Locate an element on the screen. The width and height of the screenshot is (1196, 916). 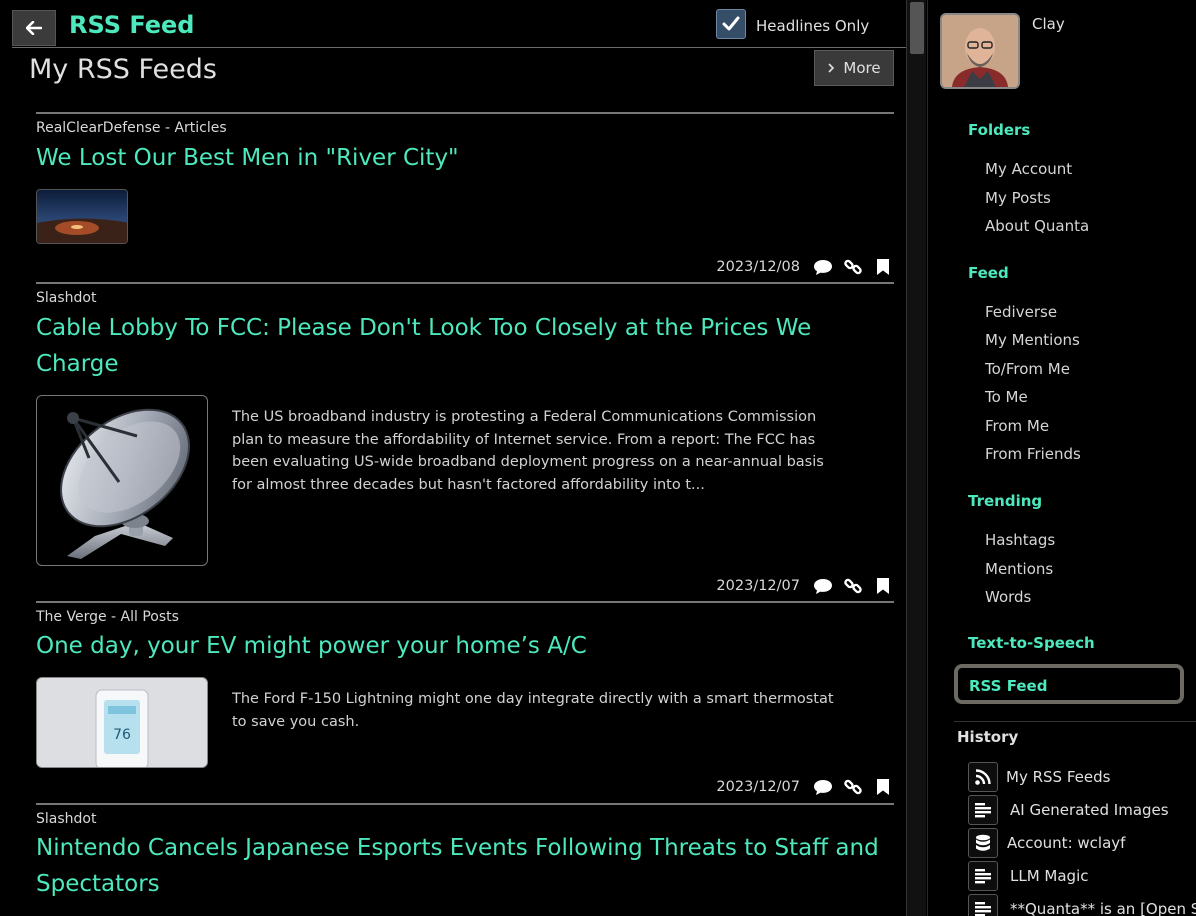
article-date: 2023/12/08 is located at coordinates (758, 267).